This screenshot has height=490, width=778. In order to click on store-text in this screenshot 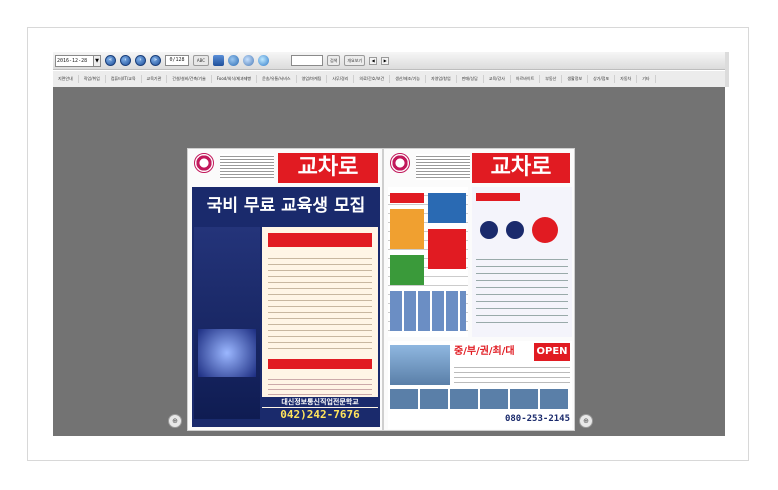, I will do `click(512, 375)`.